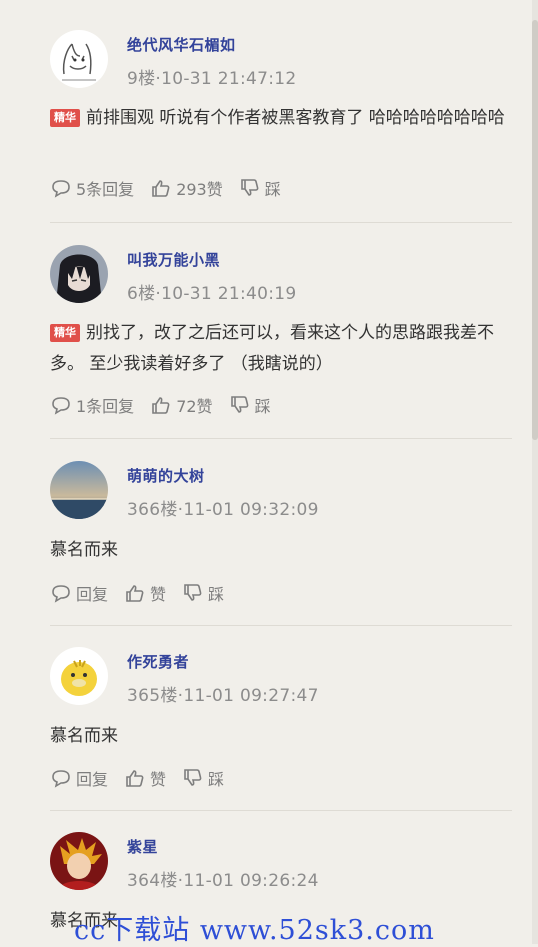 Image resolution: width=538 pixels, height=947 pixels. I want to click on site-watermark: cc下载站 www.52sk3.com, so click(254, 930).